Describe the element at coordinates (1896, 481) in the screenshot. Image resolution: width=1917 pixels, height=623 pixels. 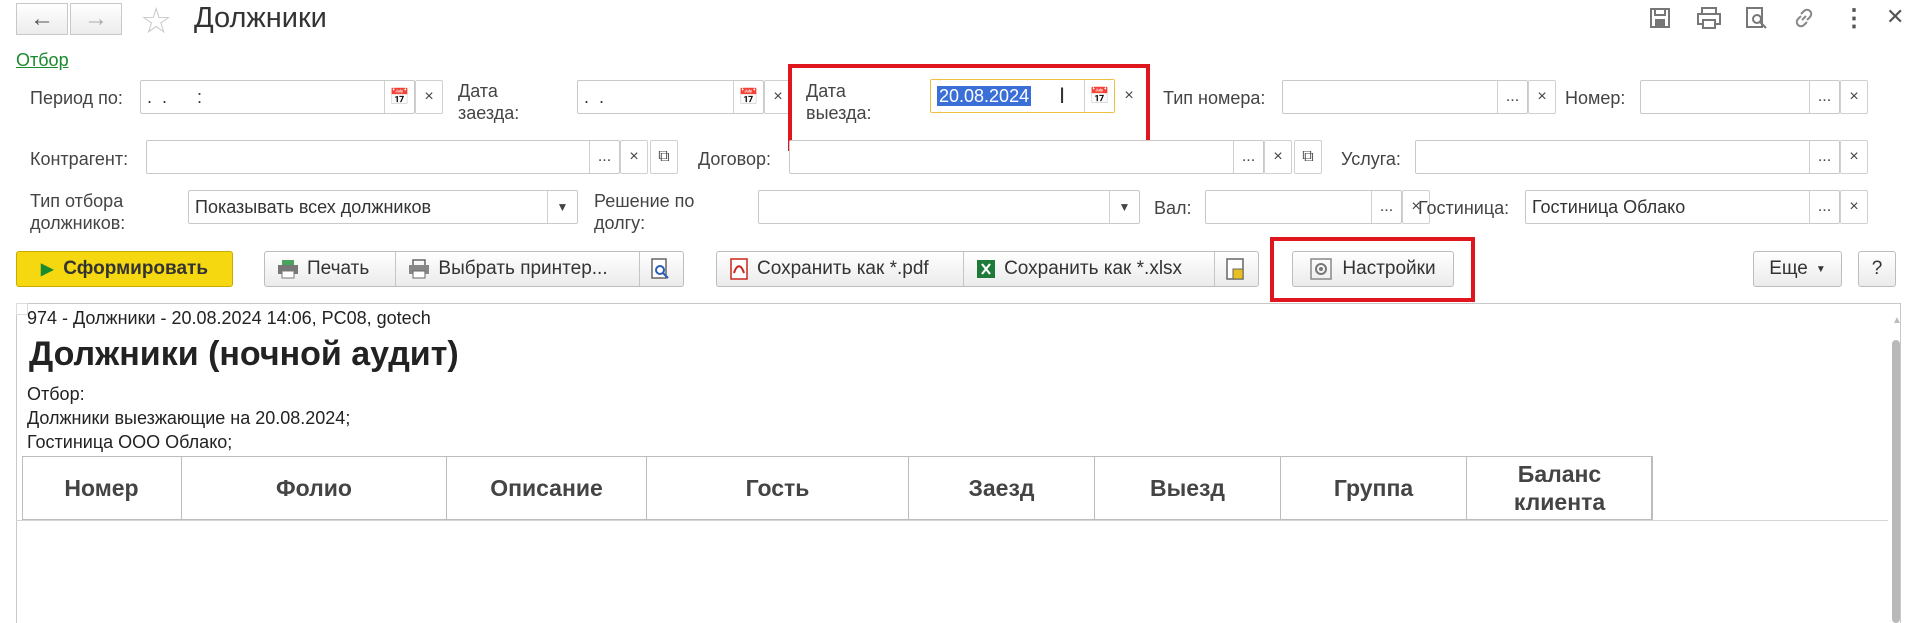
I see `vertical-scrollbar` at that location.